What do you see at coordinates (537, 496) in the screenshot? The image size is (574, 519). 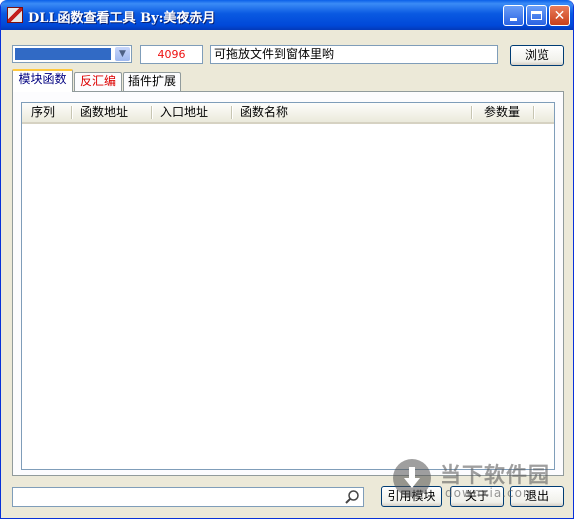 I see `exit-button: 退出` at bounding box center [537, 496].